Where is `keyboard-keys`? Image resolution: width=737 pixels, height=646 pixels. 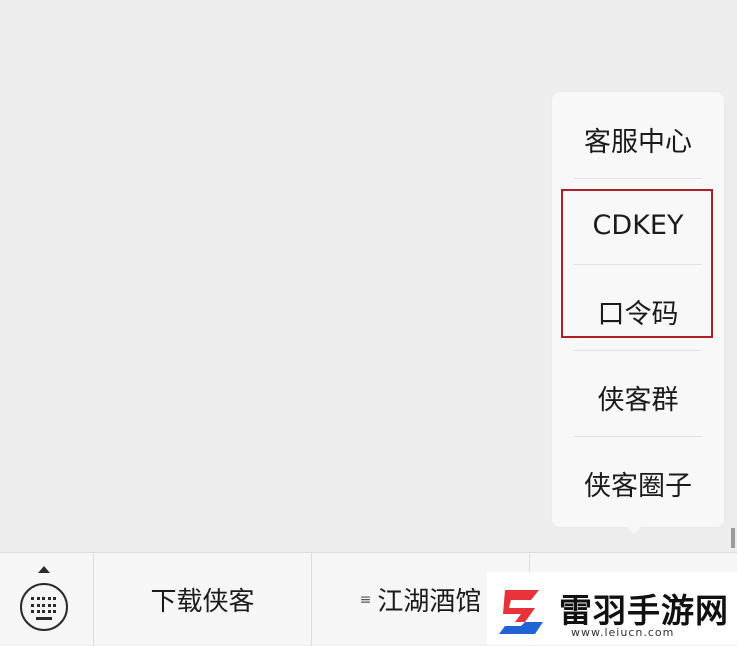 keyboard-keys is located at coordinates (44, 606).